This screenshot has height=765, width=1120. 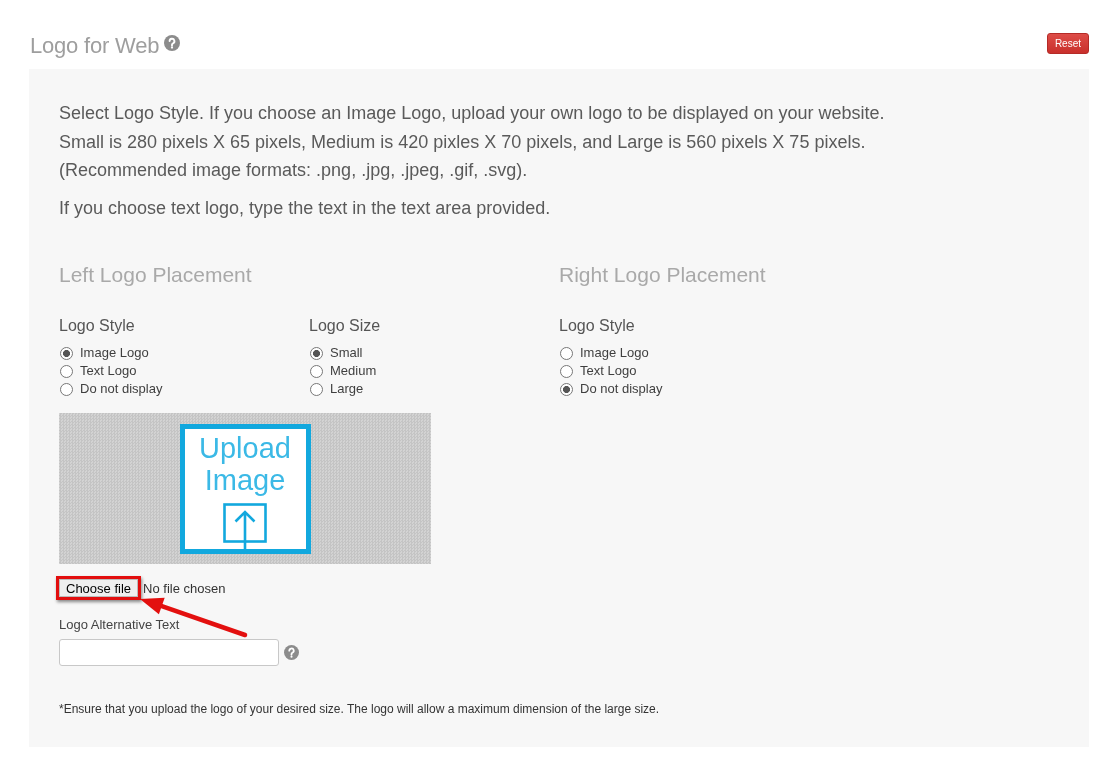 I want to click on footnote-text: *Ensure that you upload the logo of your desired size. The logo will allow a maximum dimension of the large size., so click(x=360, y=709).